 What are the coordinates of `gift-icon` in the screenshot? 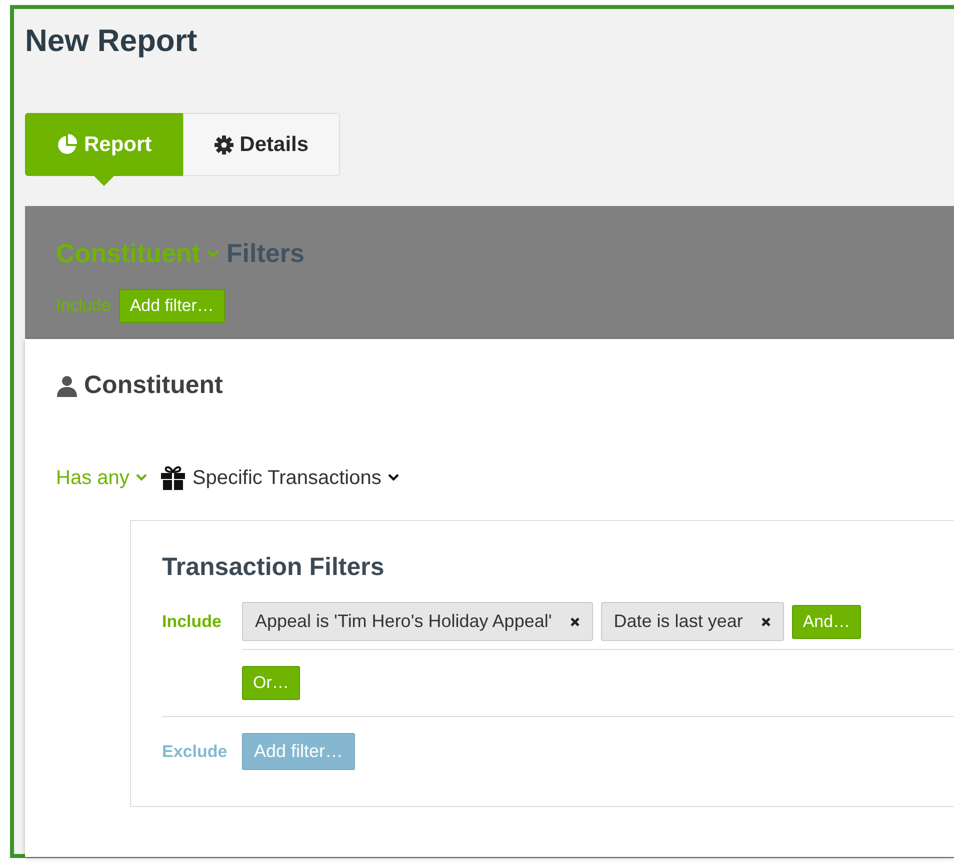 It's located at (173, 478).